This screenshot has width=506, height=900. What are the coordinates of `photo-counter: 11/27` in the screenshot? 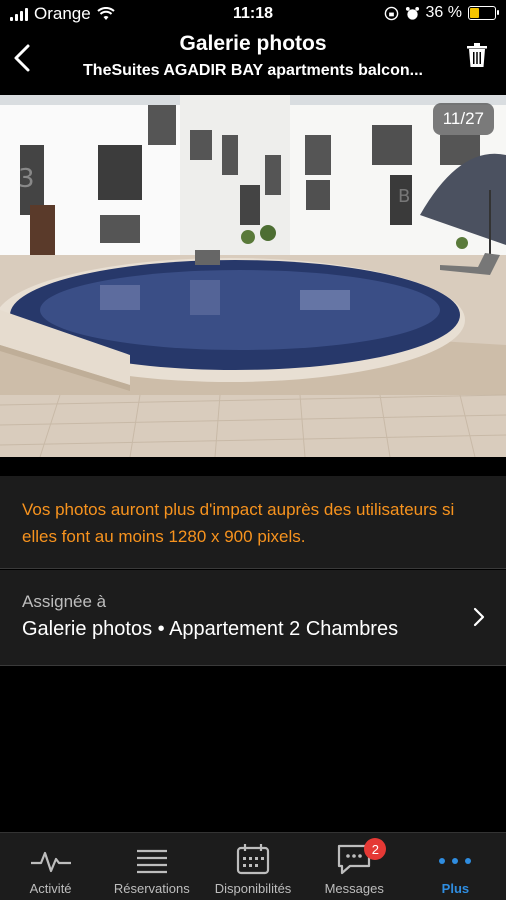 It's located at (463, 119).